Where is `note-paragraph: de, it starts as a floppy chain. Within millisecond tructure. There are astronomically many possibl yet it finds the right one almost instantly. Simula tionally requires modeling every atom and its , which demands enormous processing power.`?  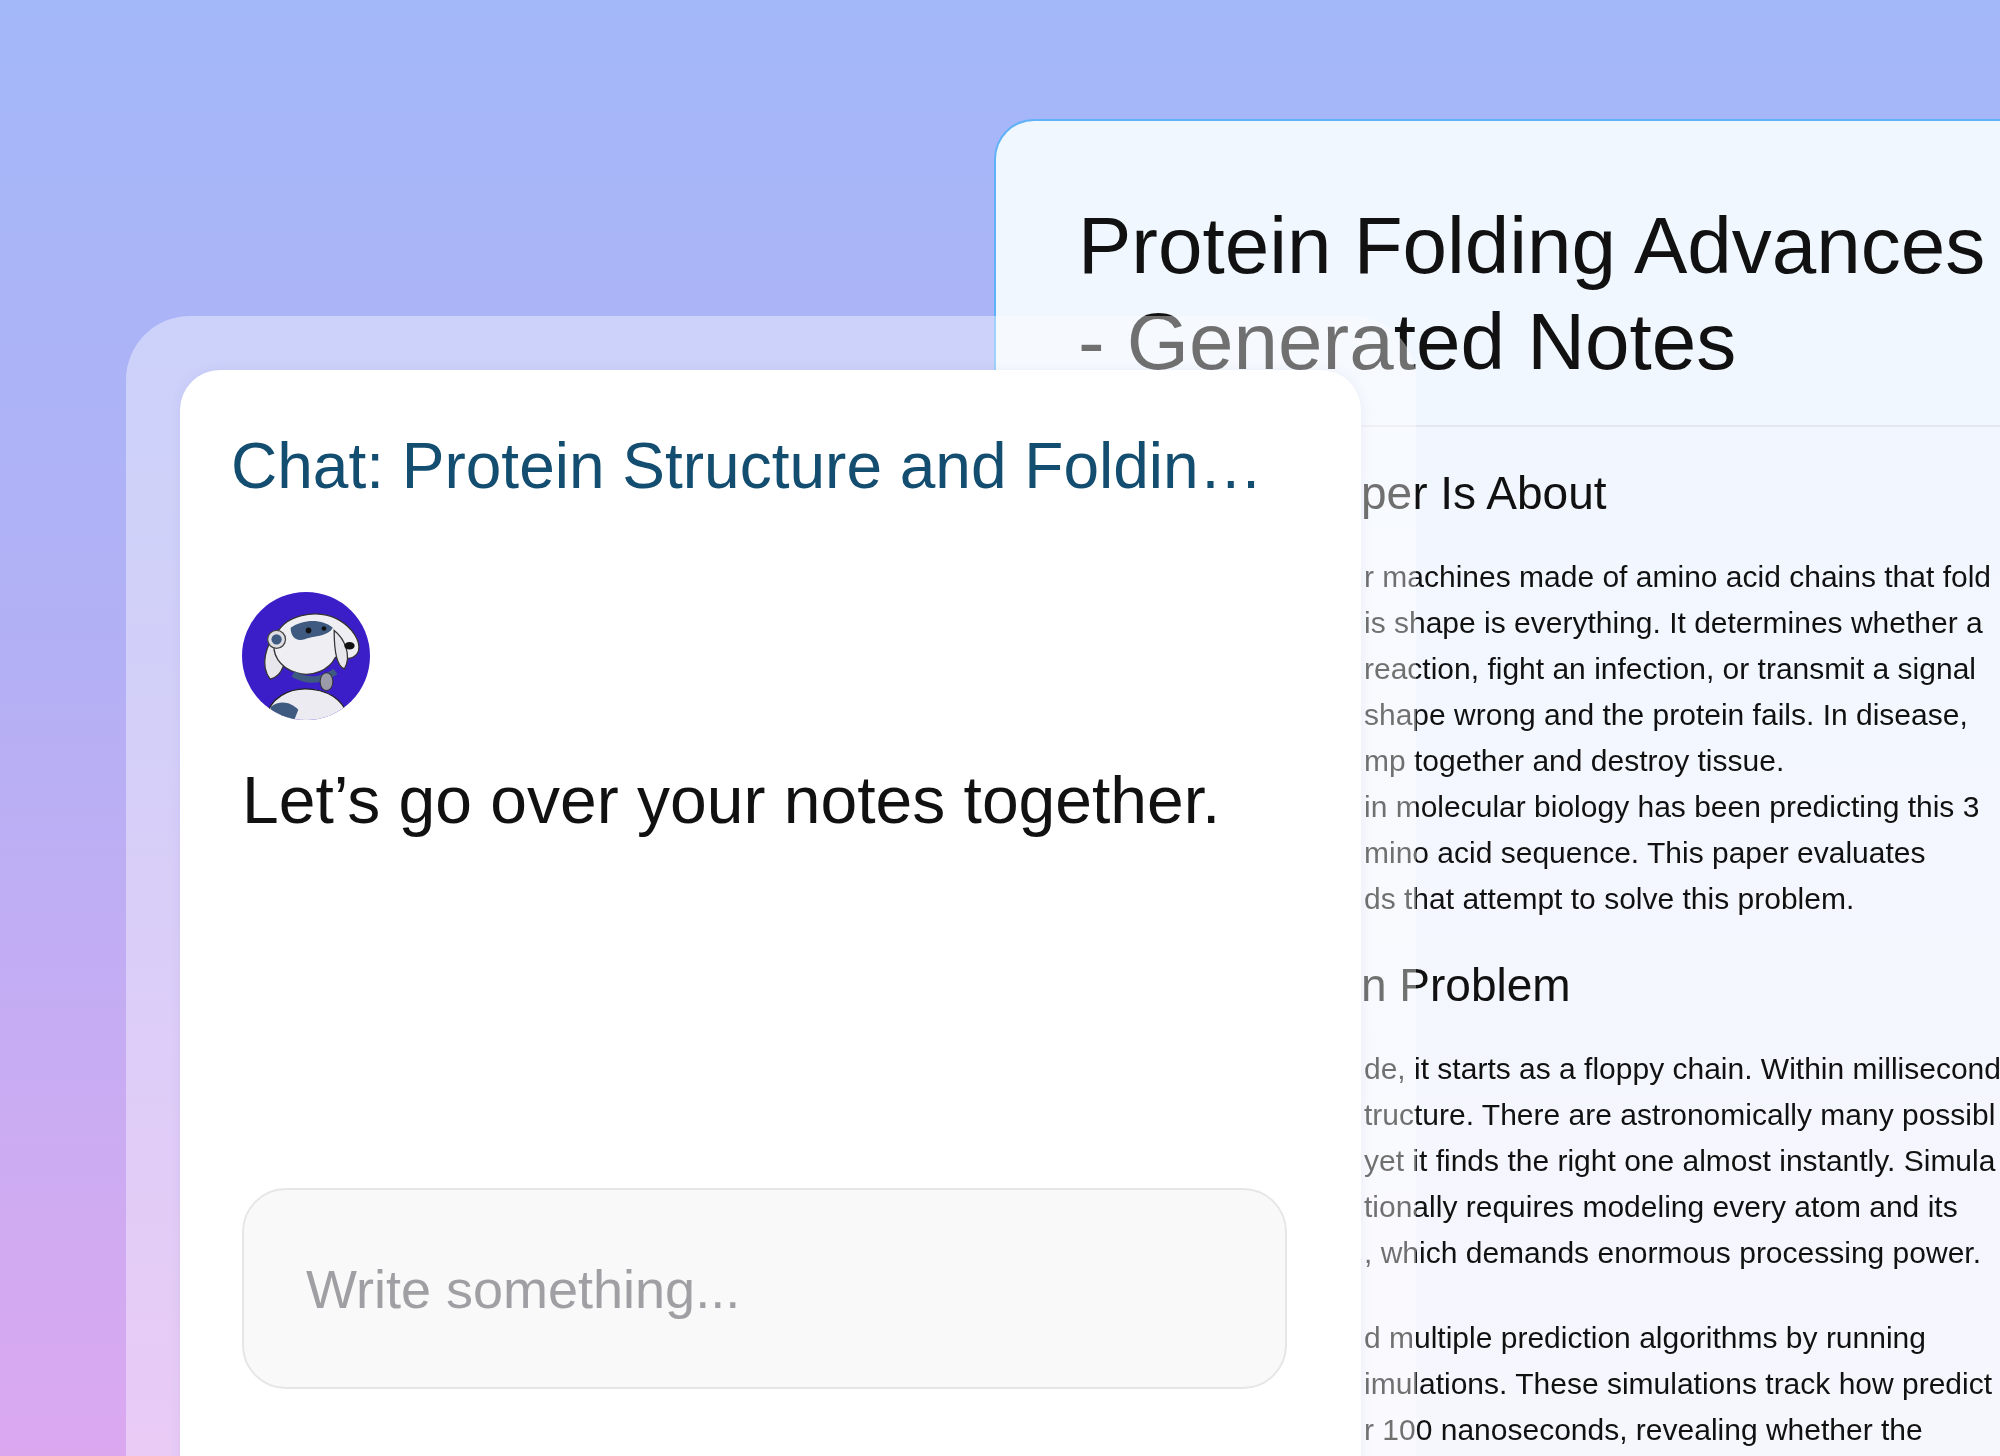
note-paragraph: de, it starts as a floppy chain. Within millisecond tructure. There are astronomically many possibl yet it finds the right one almost instantly. Simula tionally requires modeling every atom and its , which demands enormous processing power. is located at coordinates (1681, 1161).